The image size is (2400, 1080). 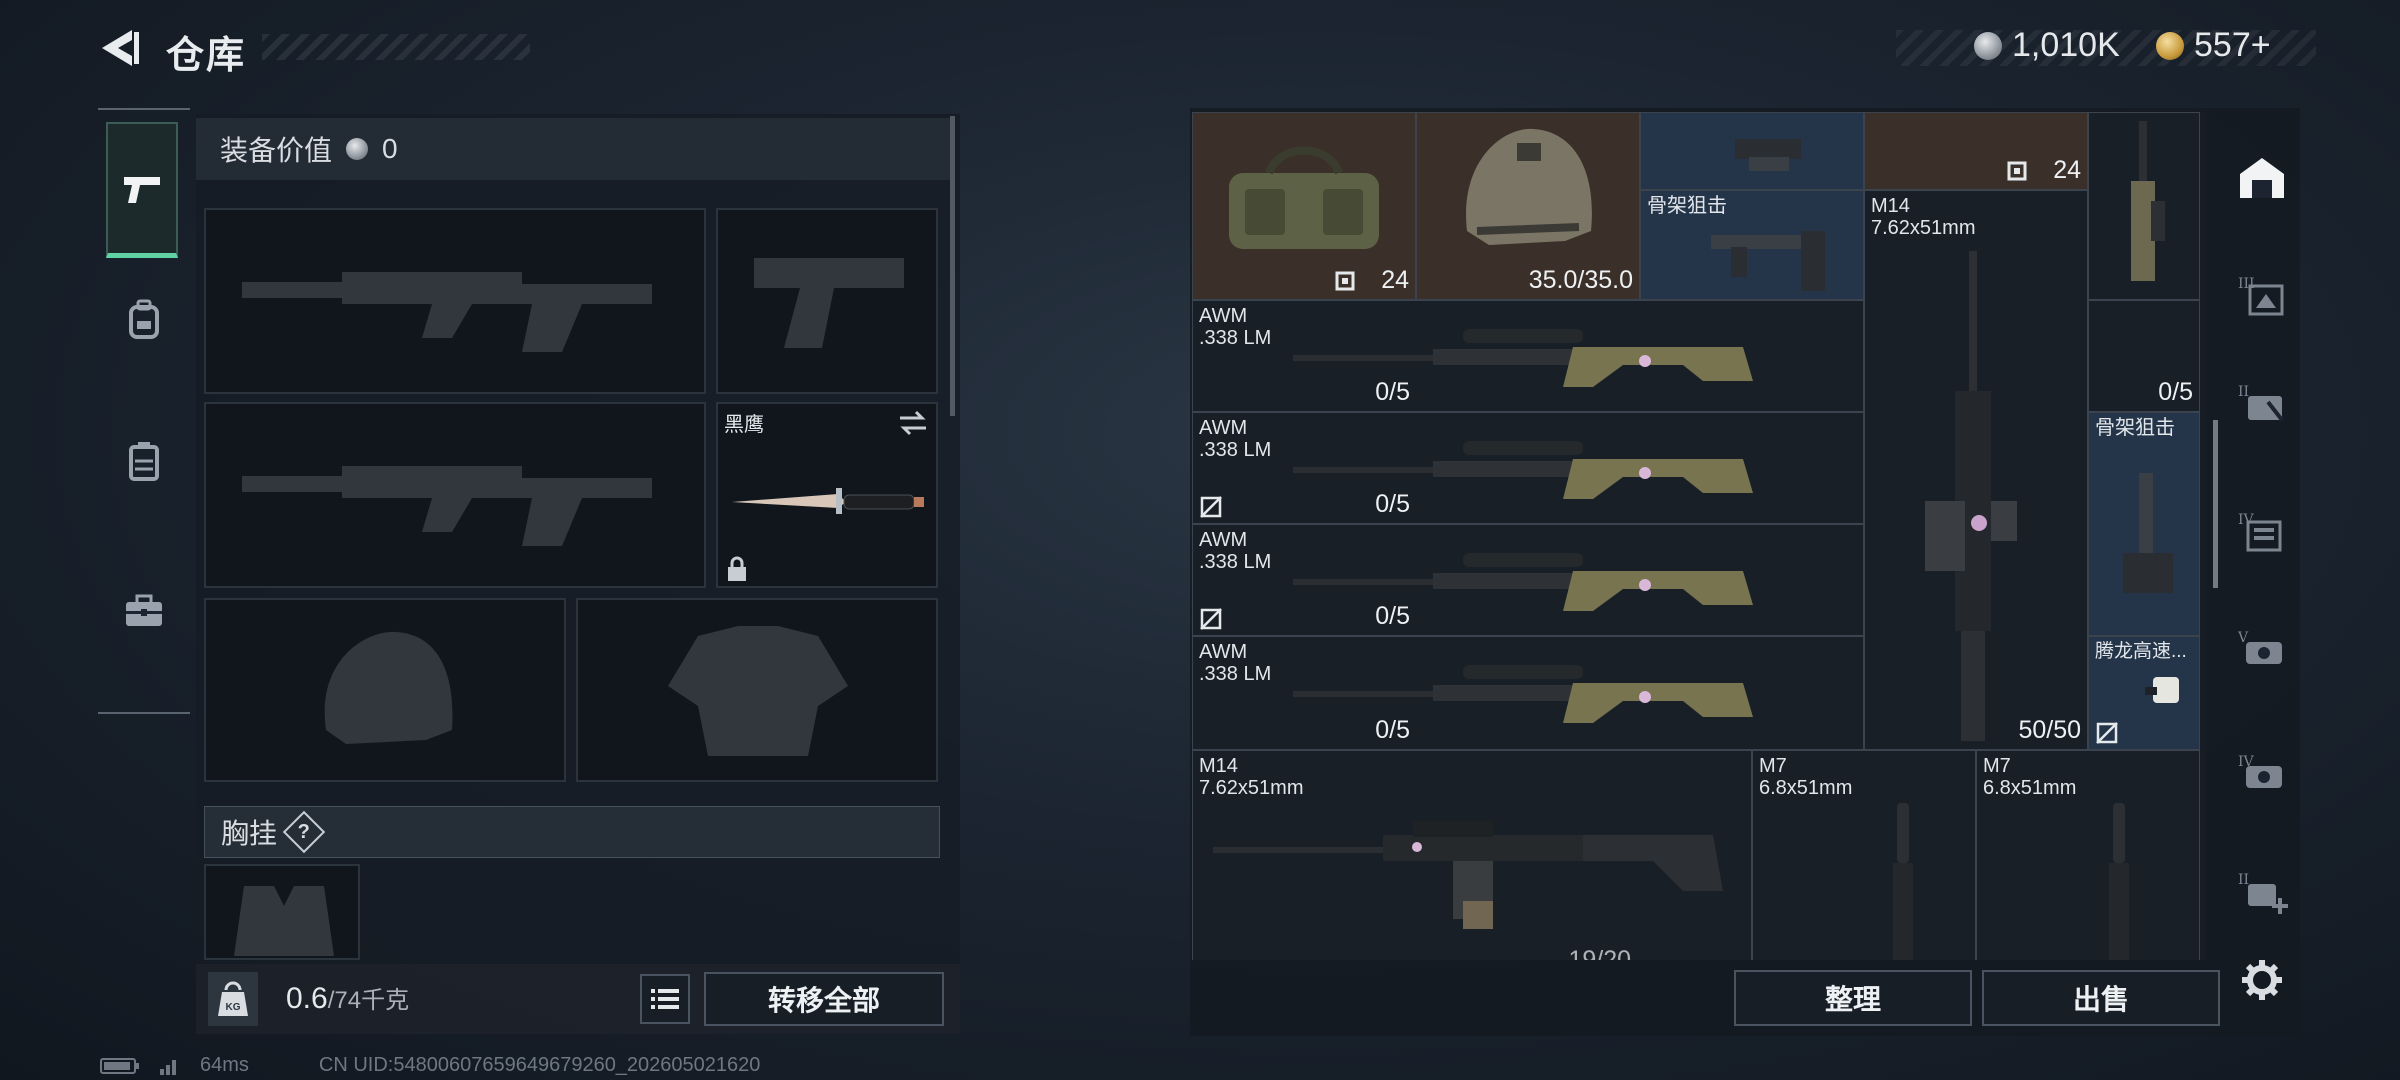 What do you see at coordinates (2067, 170) in the screenshot?
I see `item-count: 24` at bounding box center [2067, 170].